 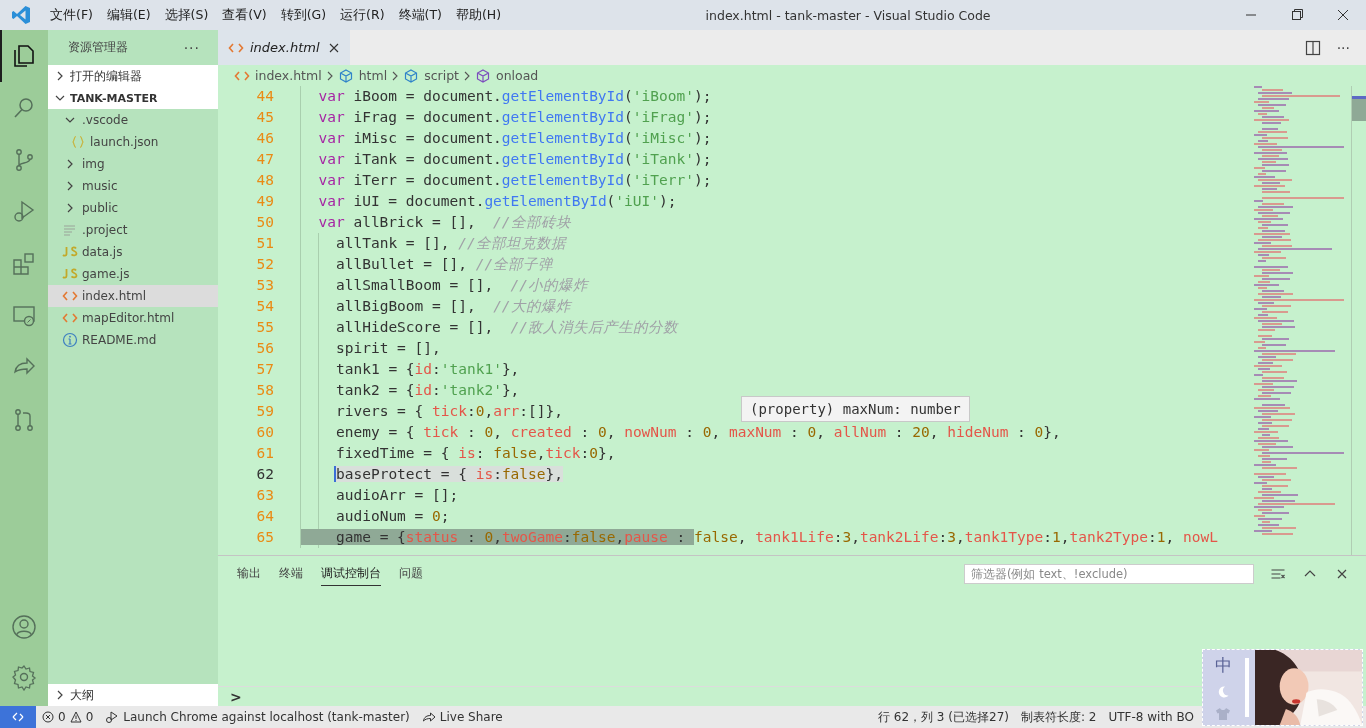 I want to click on status-item: UTF-8 with BO, so click(x=1151, y=717).